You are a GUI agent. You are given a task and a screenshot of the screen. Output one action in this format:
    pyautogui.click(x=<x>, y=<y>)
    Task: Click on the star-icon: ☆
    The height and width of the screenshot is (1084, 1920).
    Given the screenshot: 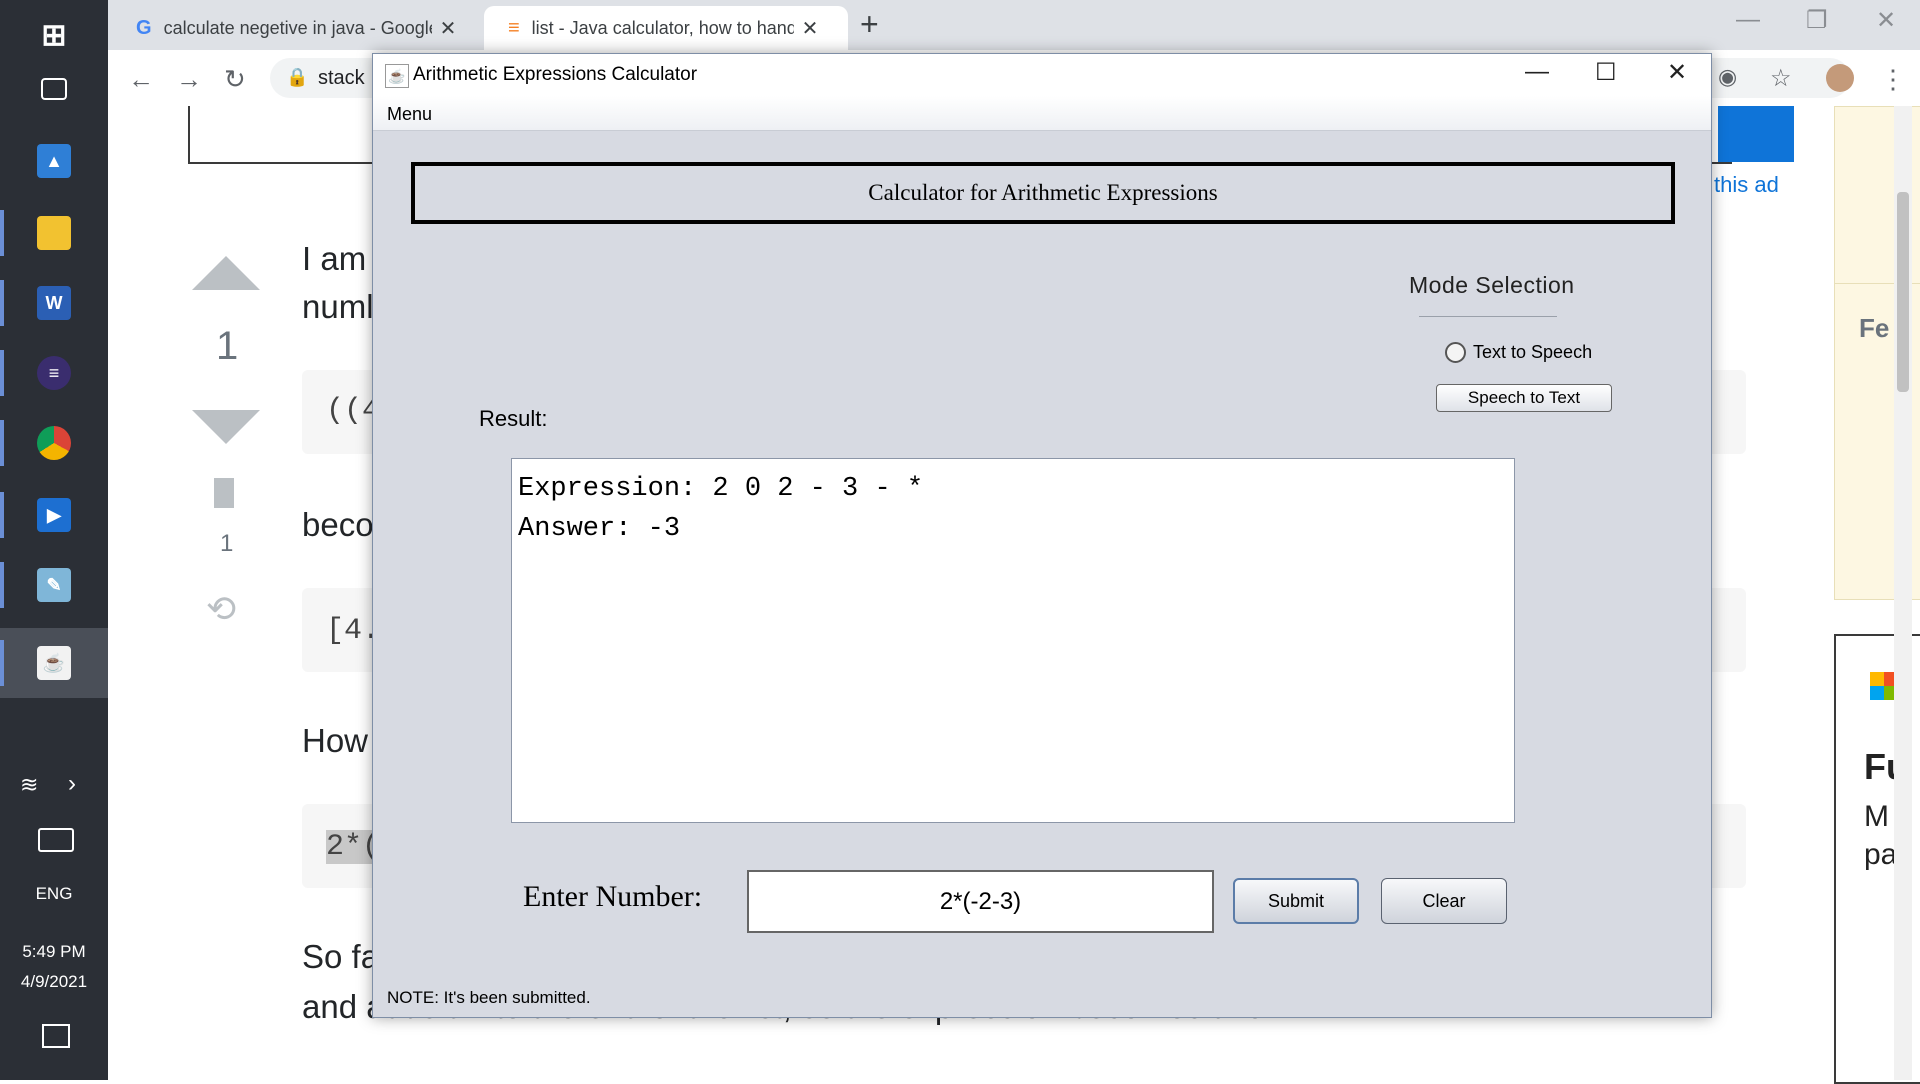 What is the action you would take?
    pyautogui.click(x=1781, y=78)
    